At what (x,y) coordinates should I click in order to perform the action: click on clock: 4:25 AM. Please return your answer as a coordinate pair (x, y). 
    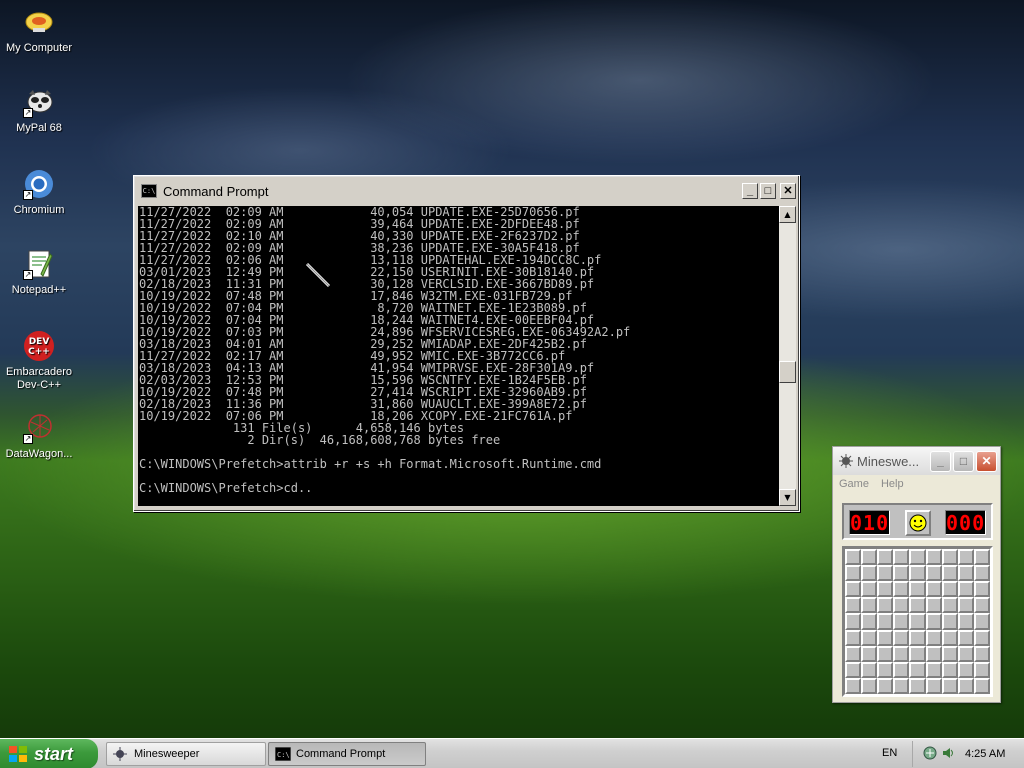
    Looking at the image, I should click on (985, 754).